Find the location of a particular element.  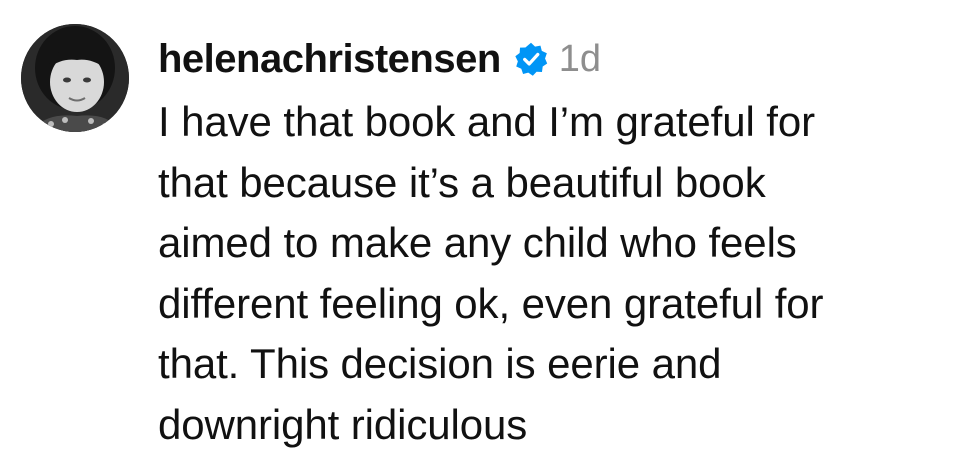

avatar-photo-icon is located at coordinates (75, 78).